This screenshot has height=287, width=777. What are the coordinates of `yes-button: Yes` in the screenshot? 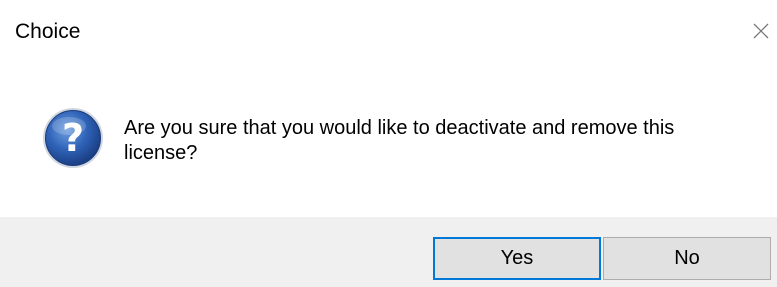 It's located at (517, 258).